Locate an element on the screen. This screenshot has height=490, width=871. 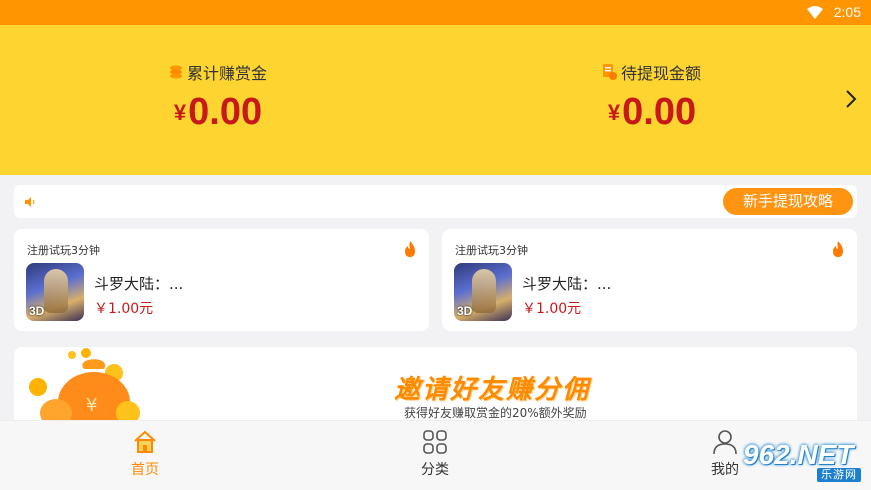
tab-home: 首页 is located at coordinates (145, 454).